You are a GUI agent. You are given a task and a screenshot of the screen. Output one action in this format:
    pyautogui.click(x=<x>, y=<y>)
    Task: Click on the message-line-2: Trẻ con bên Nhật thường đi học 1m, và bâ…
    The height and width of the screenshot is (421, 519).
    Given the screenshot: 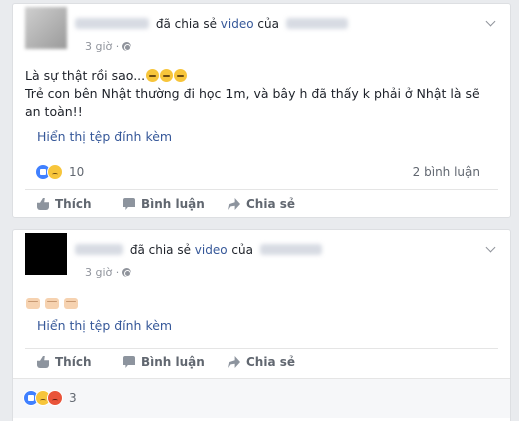 What is the action you would take?
    pyautogui.click(x=252, y=93)
    